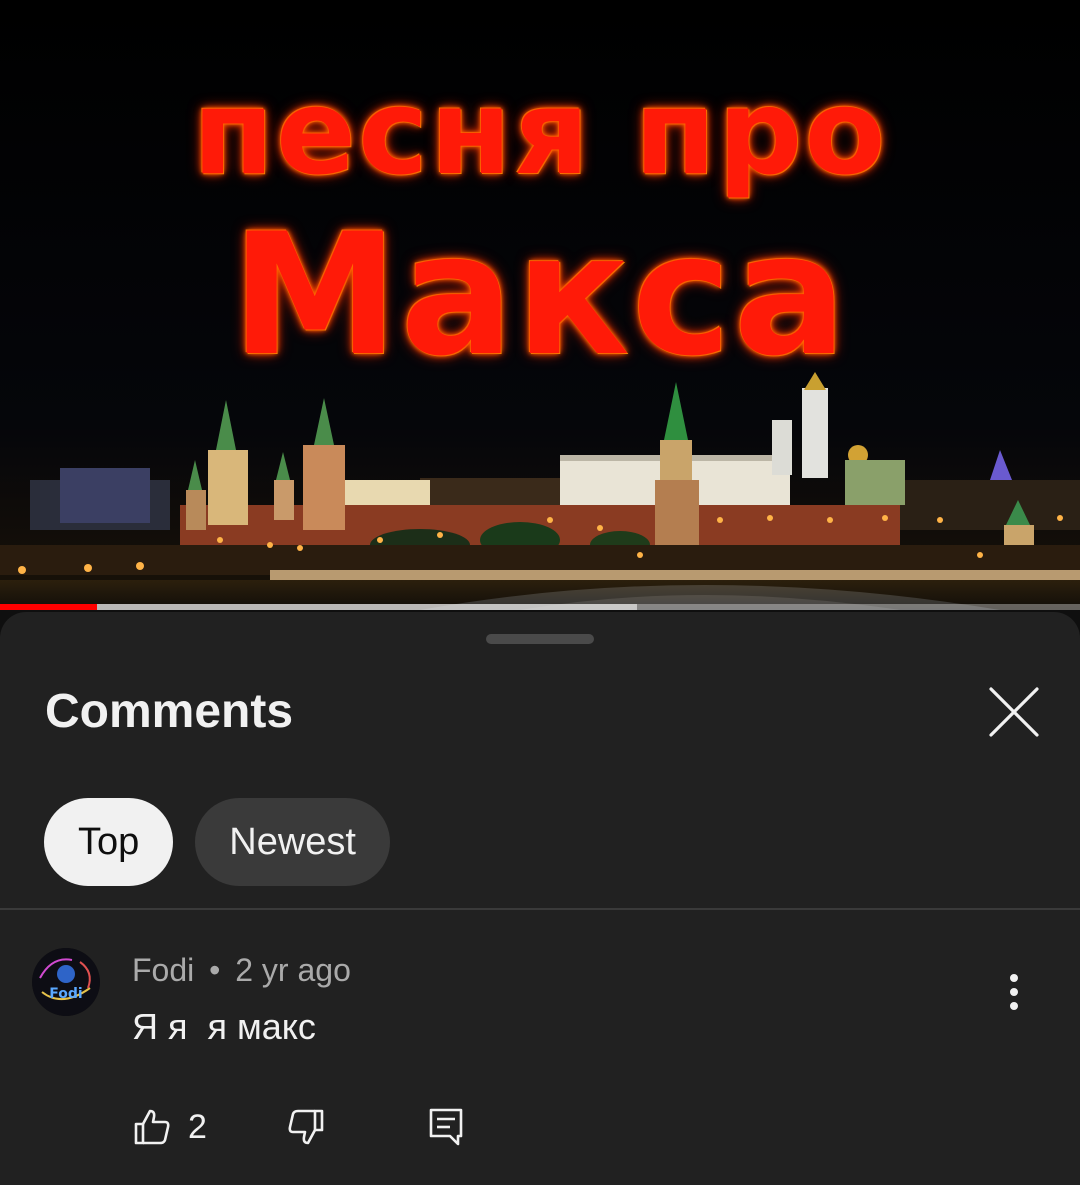 The height and width of the screenshot is (1185, 1080). What do you see at coordinates (540, 132) in the screenshot?
I see `video-title-line-1: песня про` at bounding box center [540, 132].